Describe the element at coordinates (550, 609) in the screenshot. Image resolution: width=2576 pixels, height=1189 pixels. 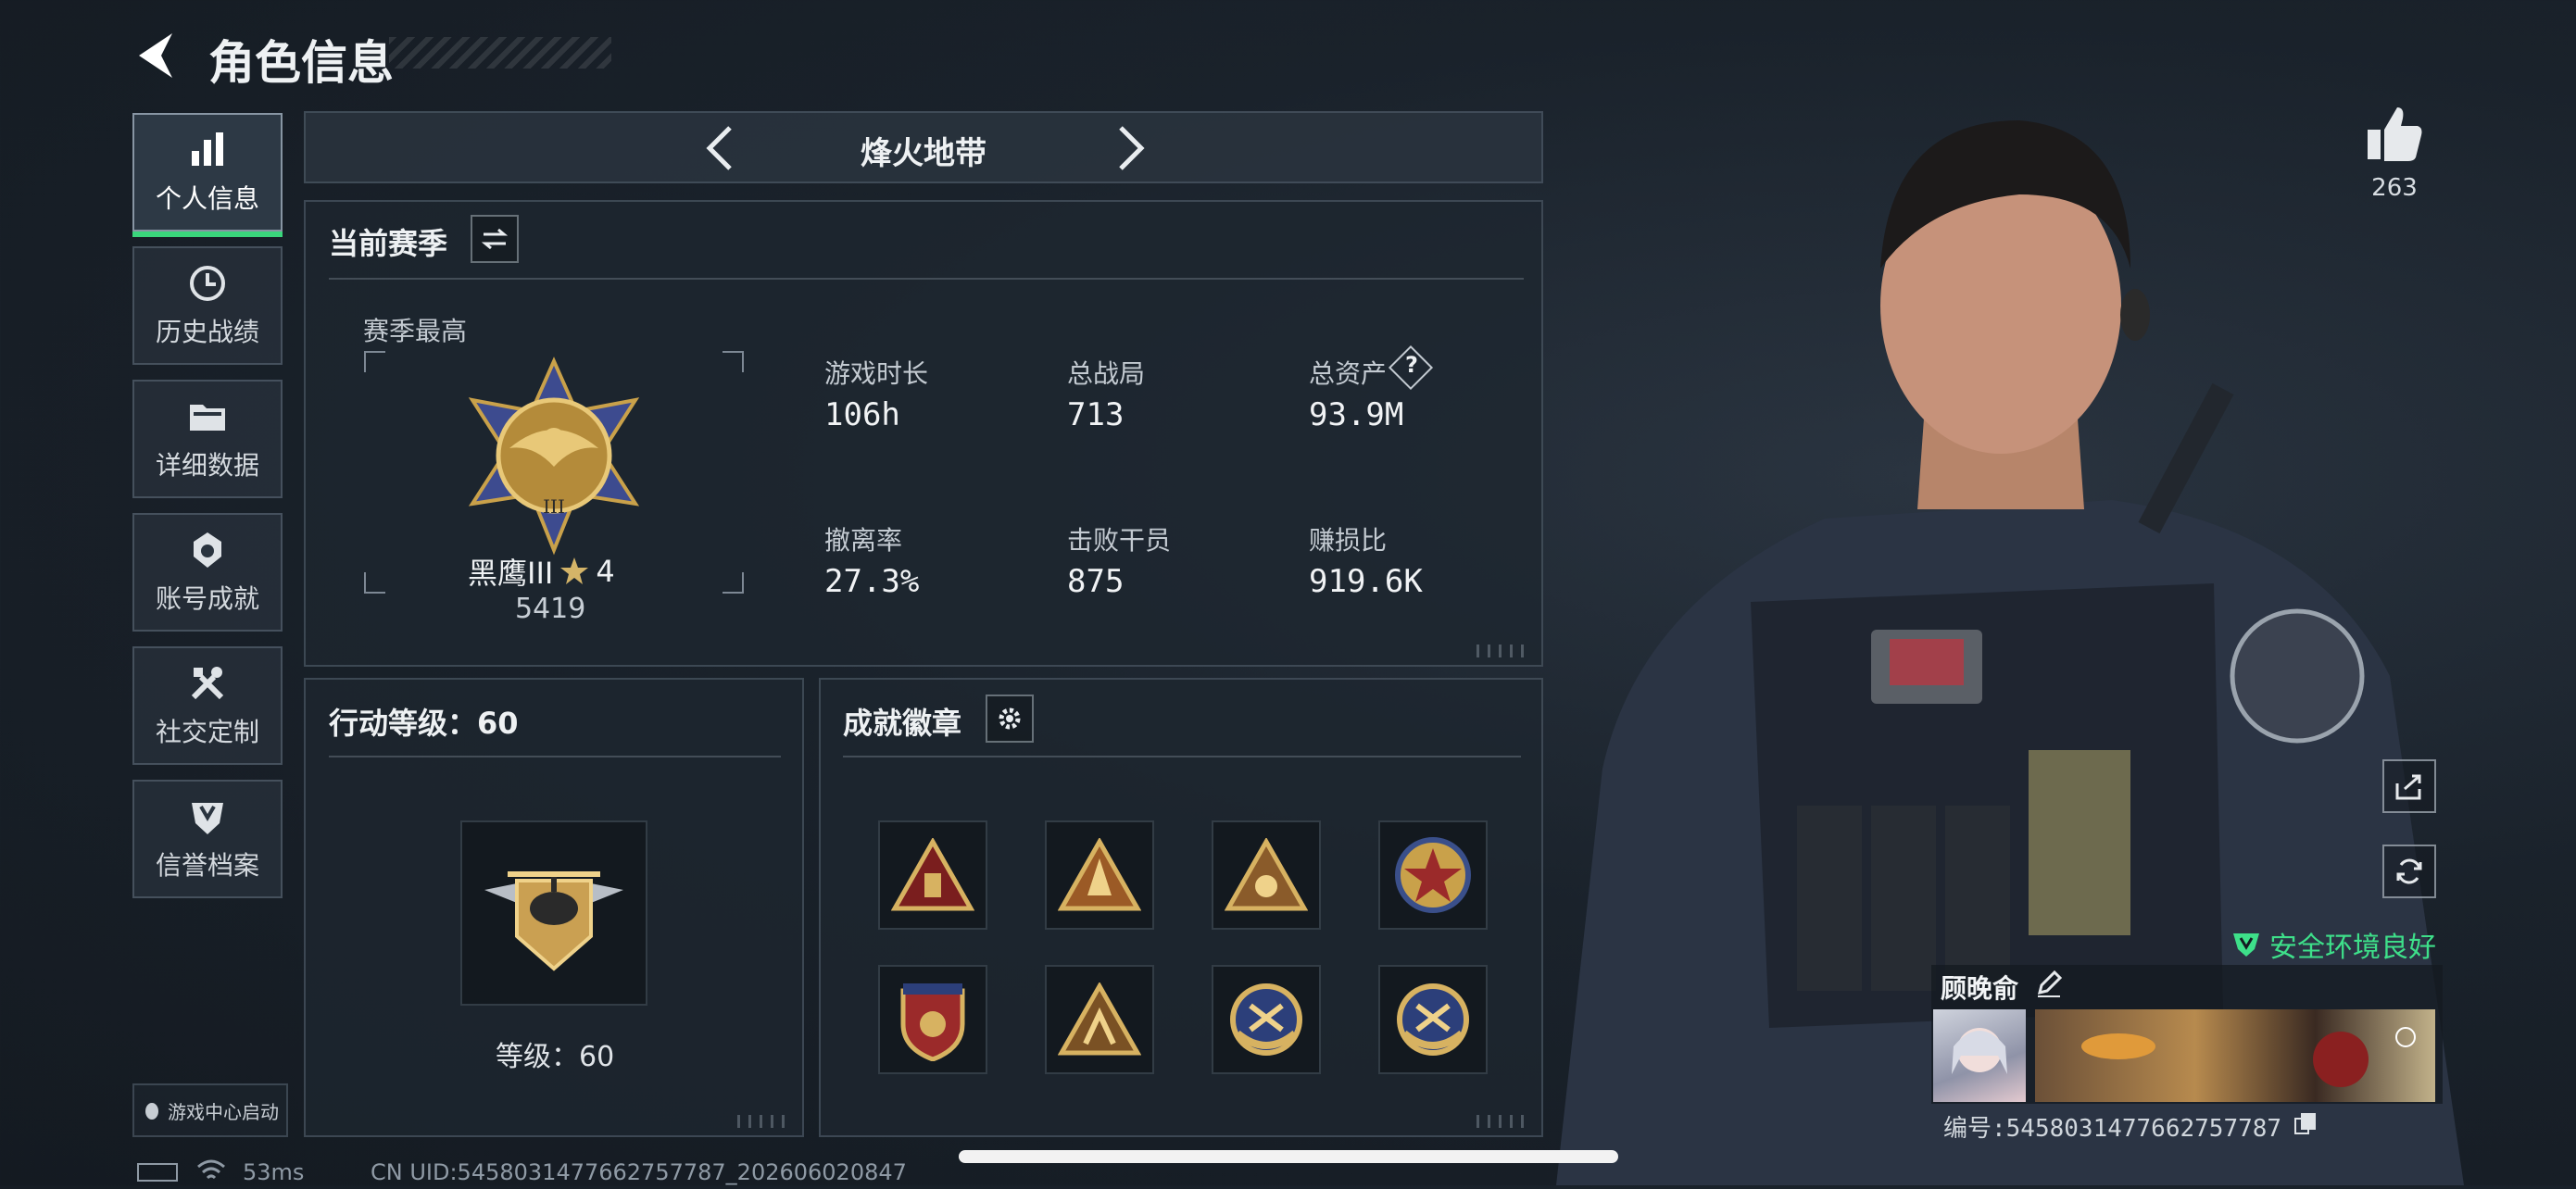
I see `rank-score: 5419` at that location.